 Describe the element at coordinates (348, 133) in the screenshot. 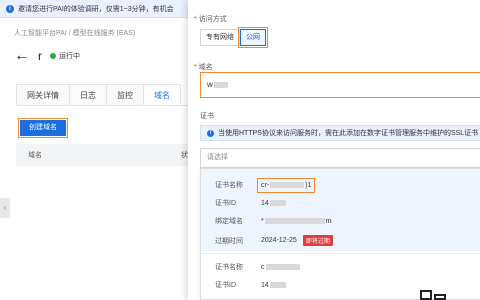

I see `certificate-tip-text: 当使用HTTPS协议来访问服务时，需在此添加在数字证书管理服务中维护的SSL证书` at that location.